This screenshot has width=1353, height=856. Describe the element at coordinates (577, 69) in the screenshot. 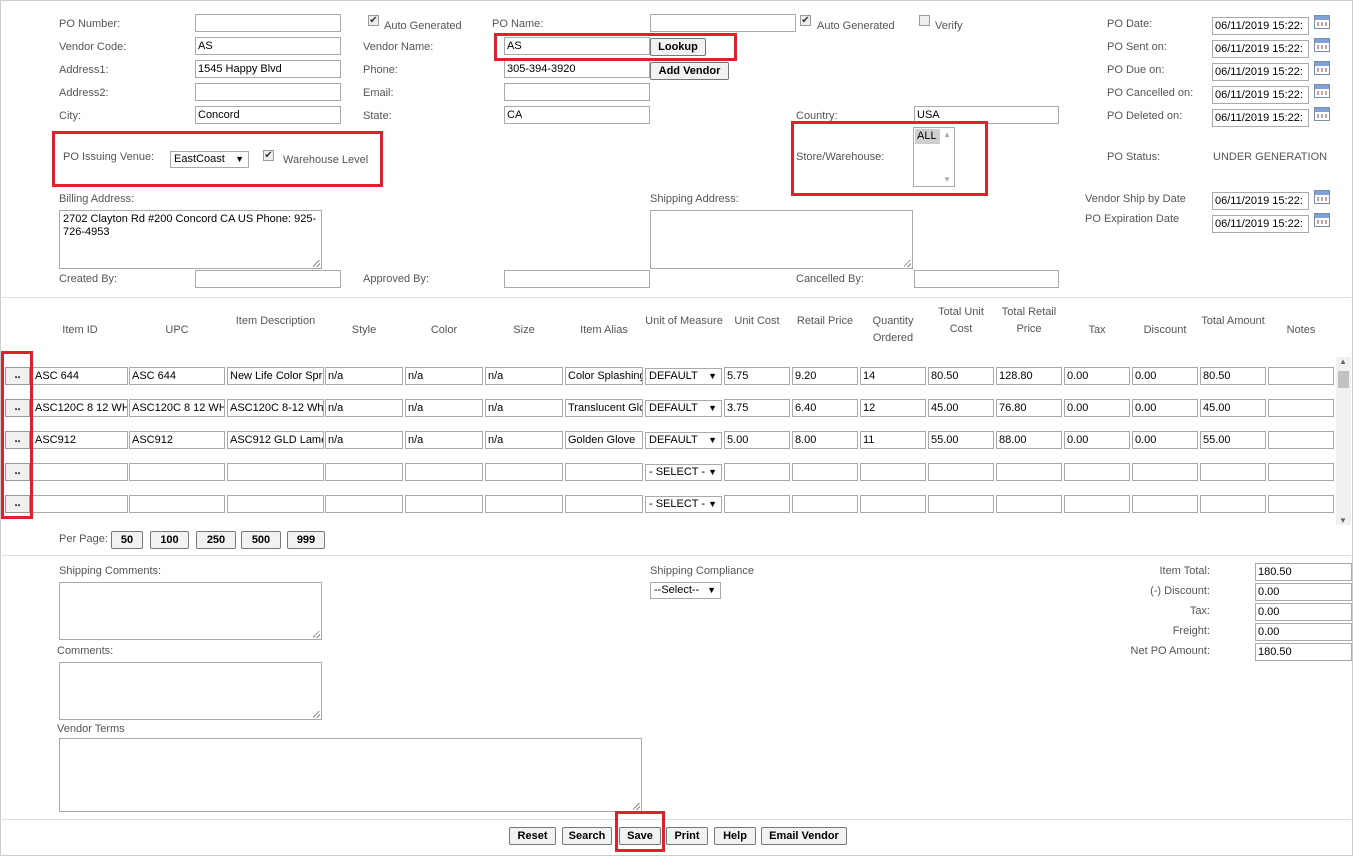

I see `phone-input: 305-394-3920` at that location.